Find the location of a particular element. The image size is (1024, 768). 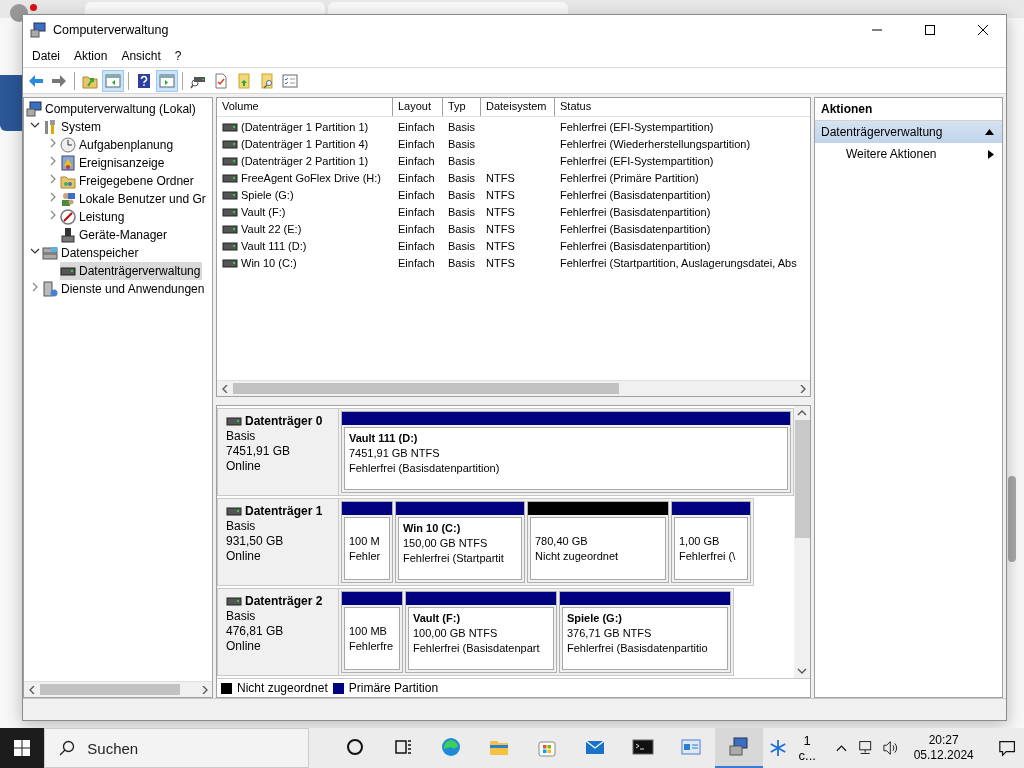

disk-name: Datenträger 2 is located at coordinates (284, 601).